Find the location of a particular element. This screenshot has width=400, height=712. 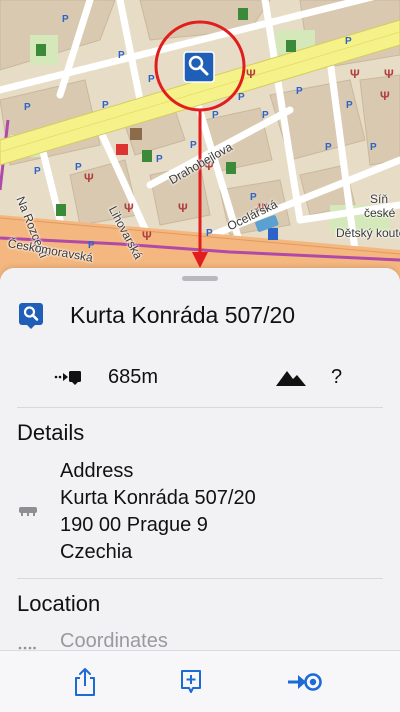

share-icon is located at coordinates (85, 682).